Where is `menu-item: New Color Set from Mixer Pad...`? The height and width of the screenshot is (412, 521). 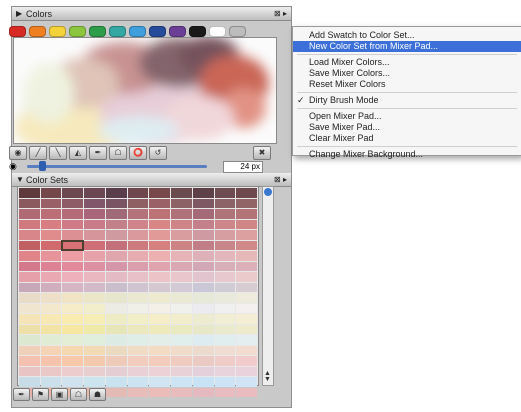 menu-item: New Color Set from Mixer Pad... is located at coordinates (407, 46).